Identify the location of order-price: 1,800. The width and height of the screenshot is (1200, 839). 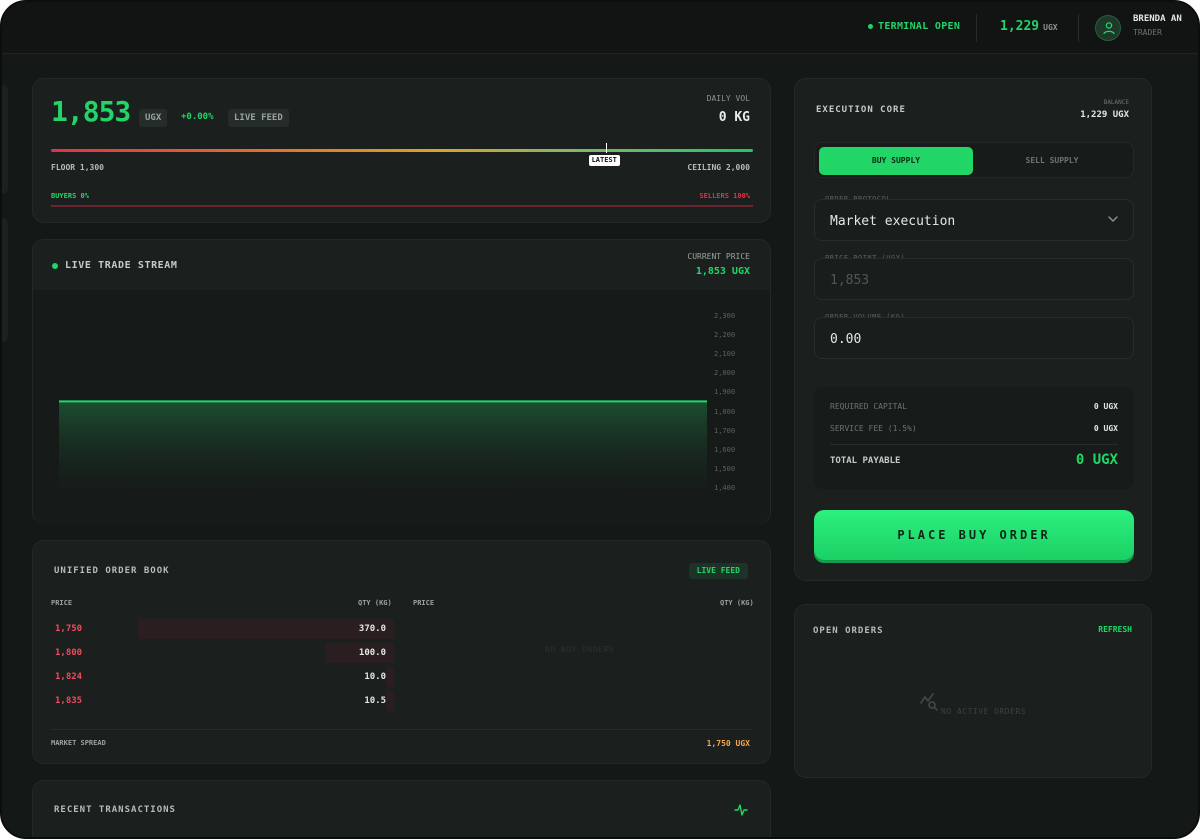
(69, 653).